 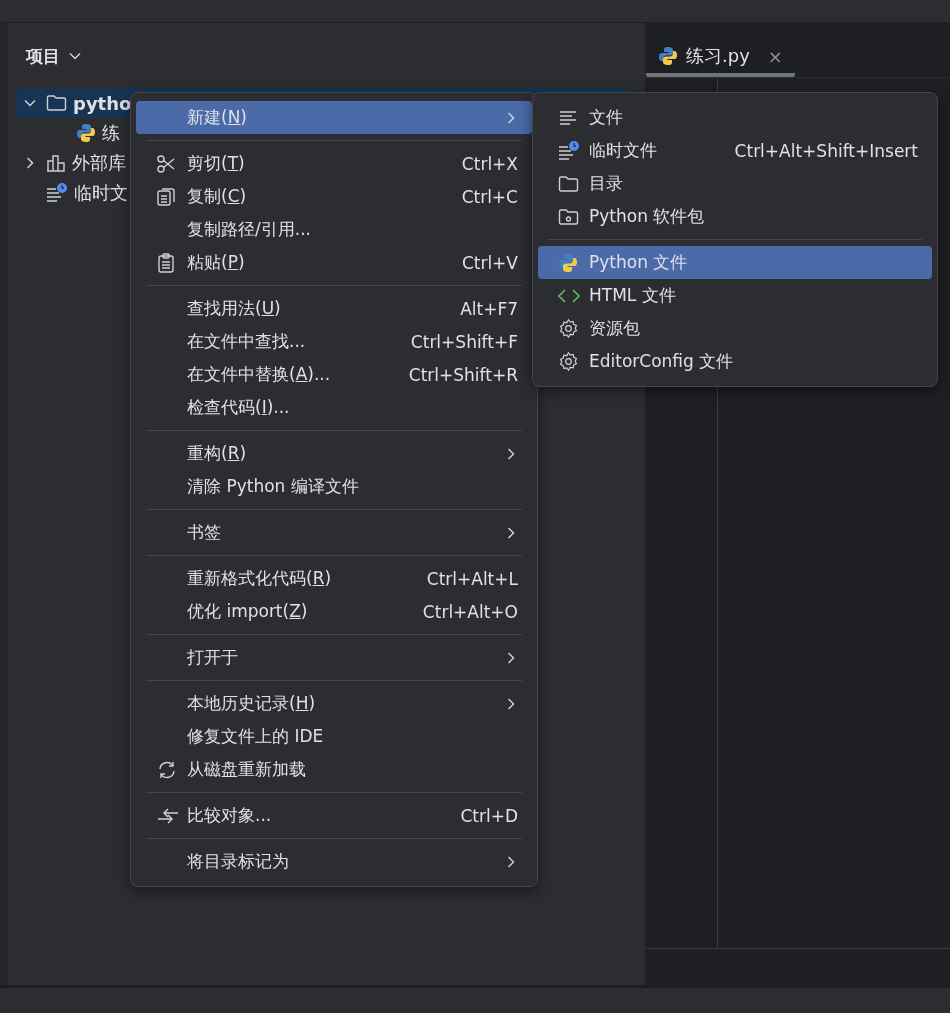 What do you see at coordinates (489, 163) in the screenshot?
I see `shortcut-text: Ctrl+X` at bounding box center [489, 163].